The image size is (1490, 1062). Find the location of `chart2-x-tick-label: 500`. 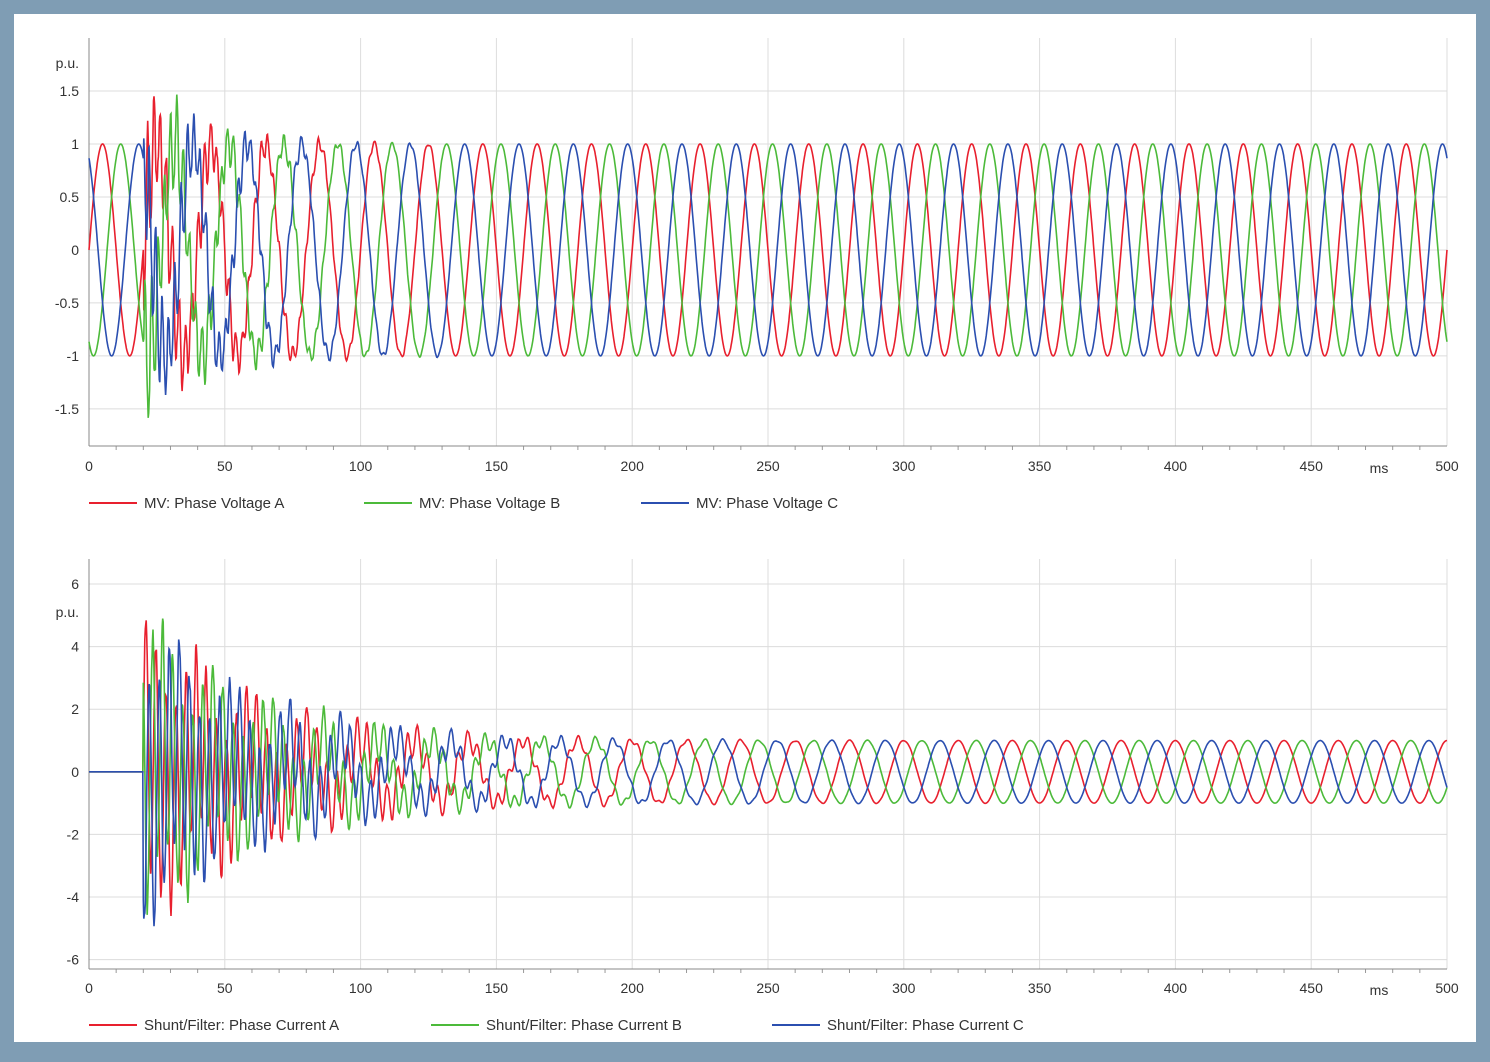

chart2-x-tick-label: 500 is located at coordinates (1447, 988).